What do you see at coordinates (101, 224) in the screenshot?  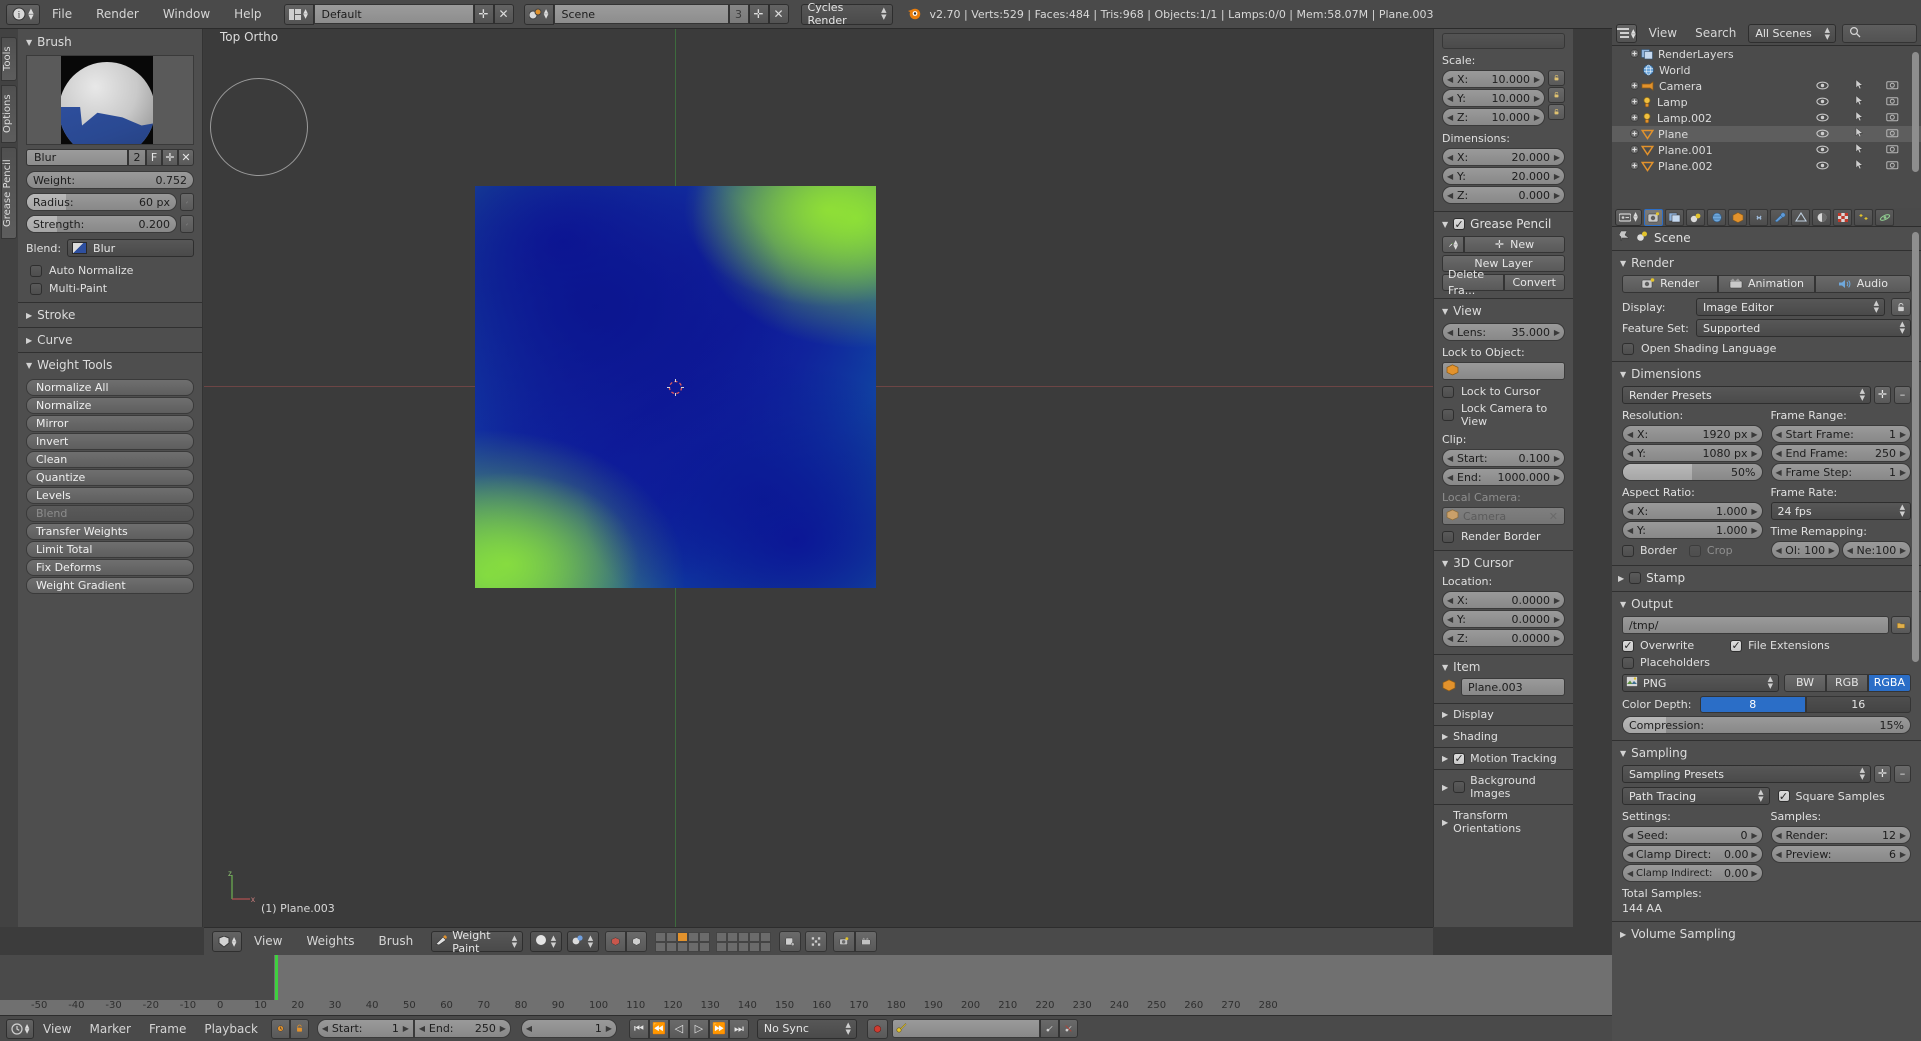 I see `brush-strength-field: Strength: 0.200` at bounding box center [101, 224].